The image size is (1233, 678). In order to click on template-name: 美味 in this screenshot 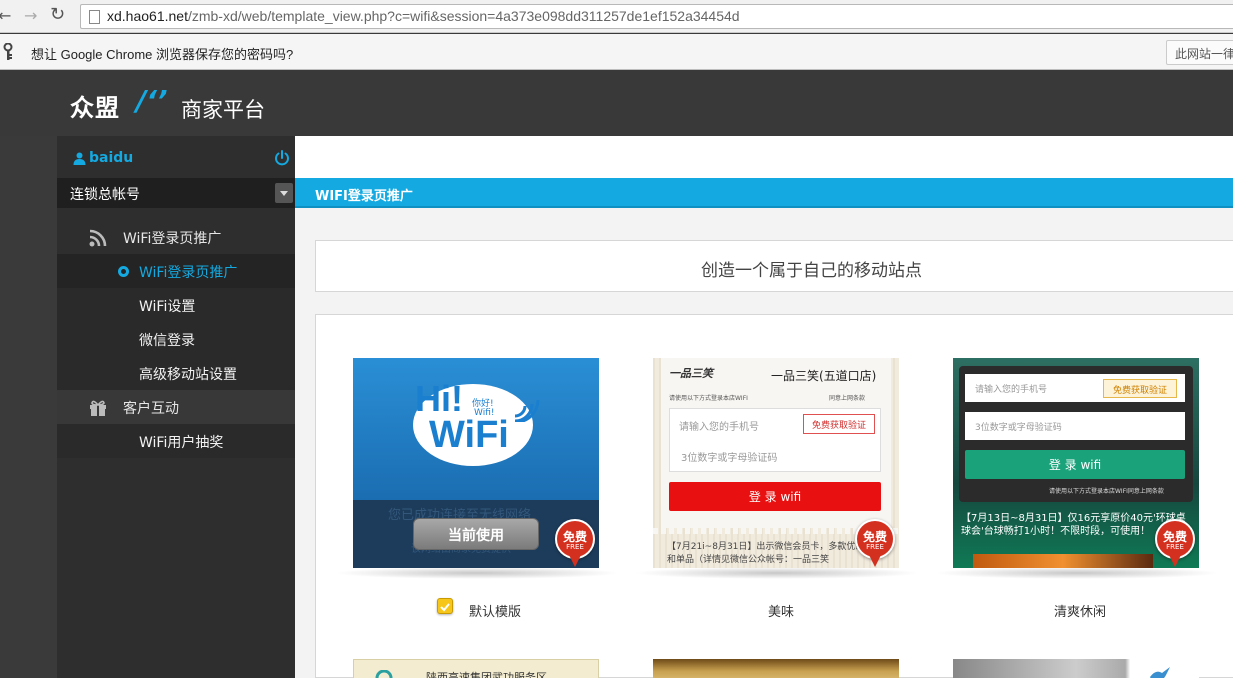, I will do `click(781, 612)`.